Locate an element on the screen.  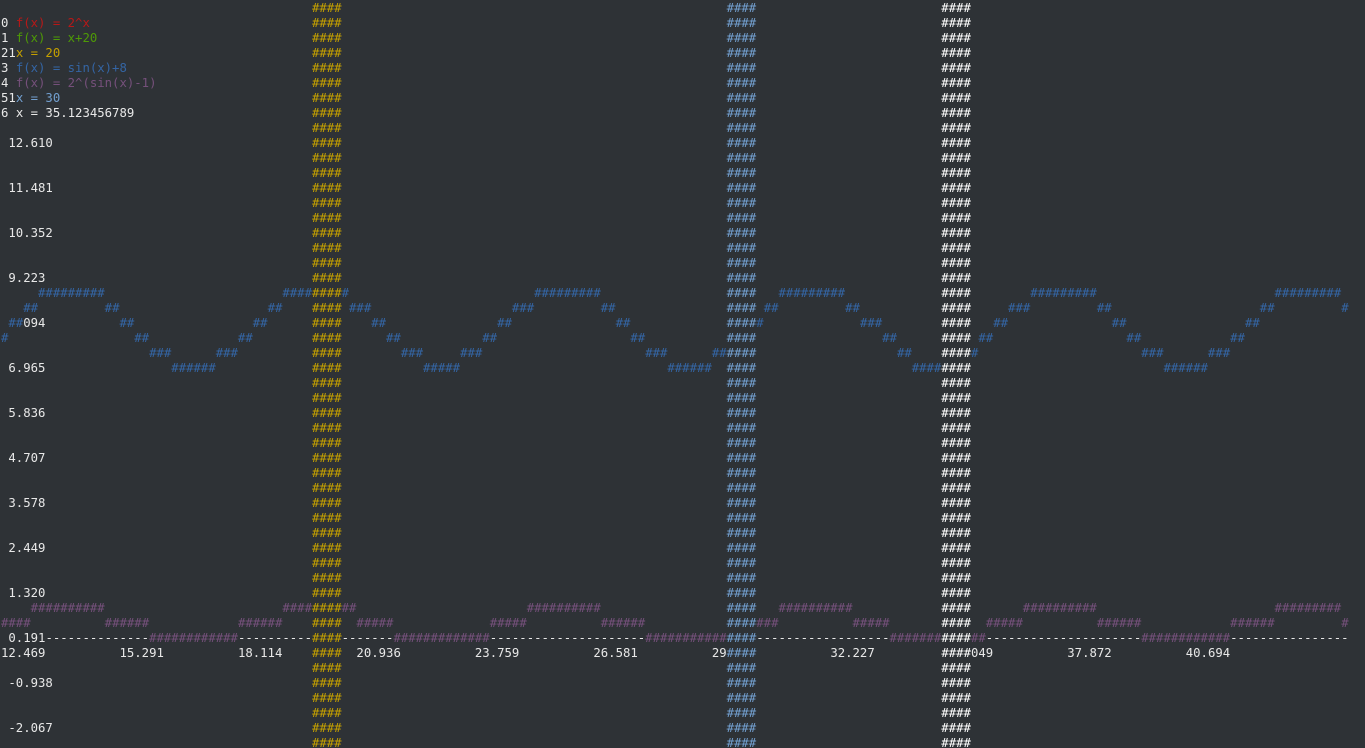
exp-sin-curve-mark: ### is located at coordinates (767, 623).